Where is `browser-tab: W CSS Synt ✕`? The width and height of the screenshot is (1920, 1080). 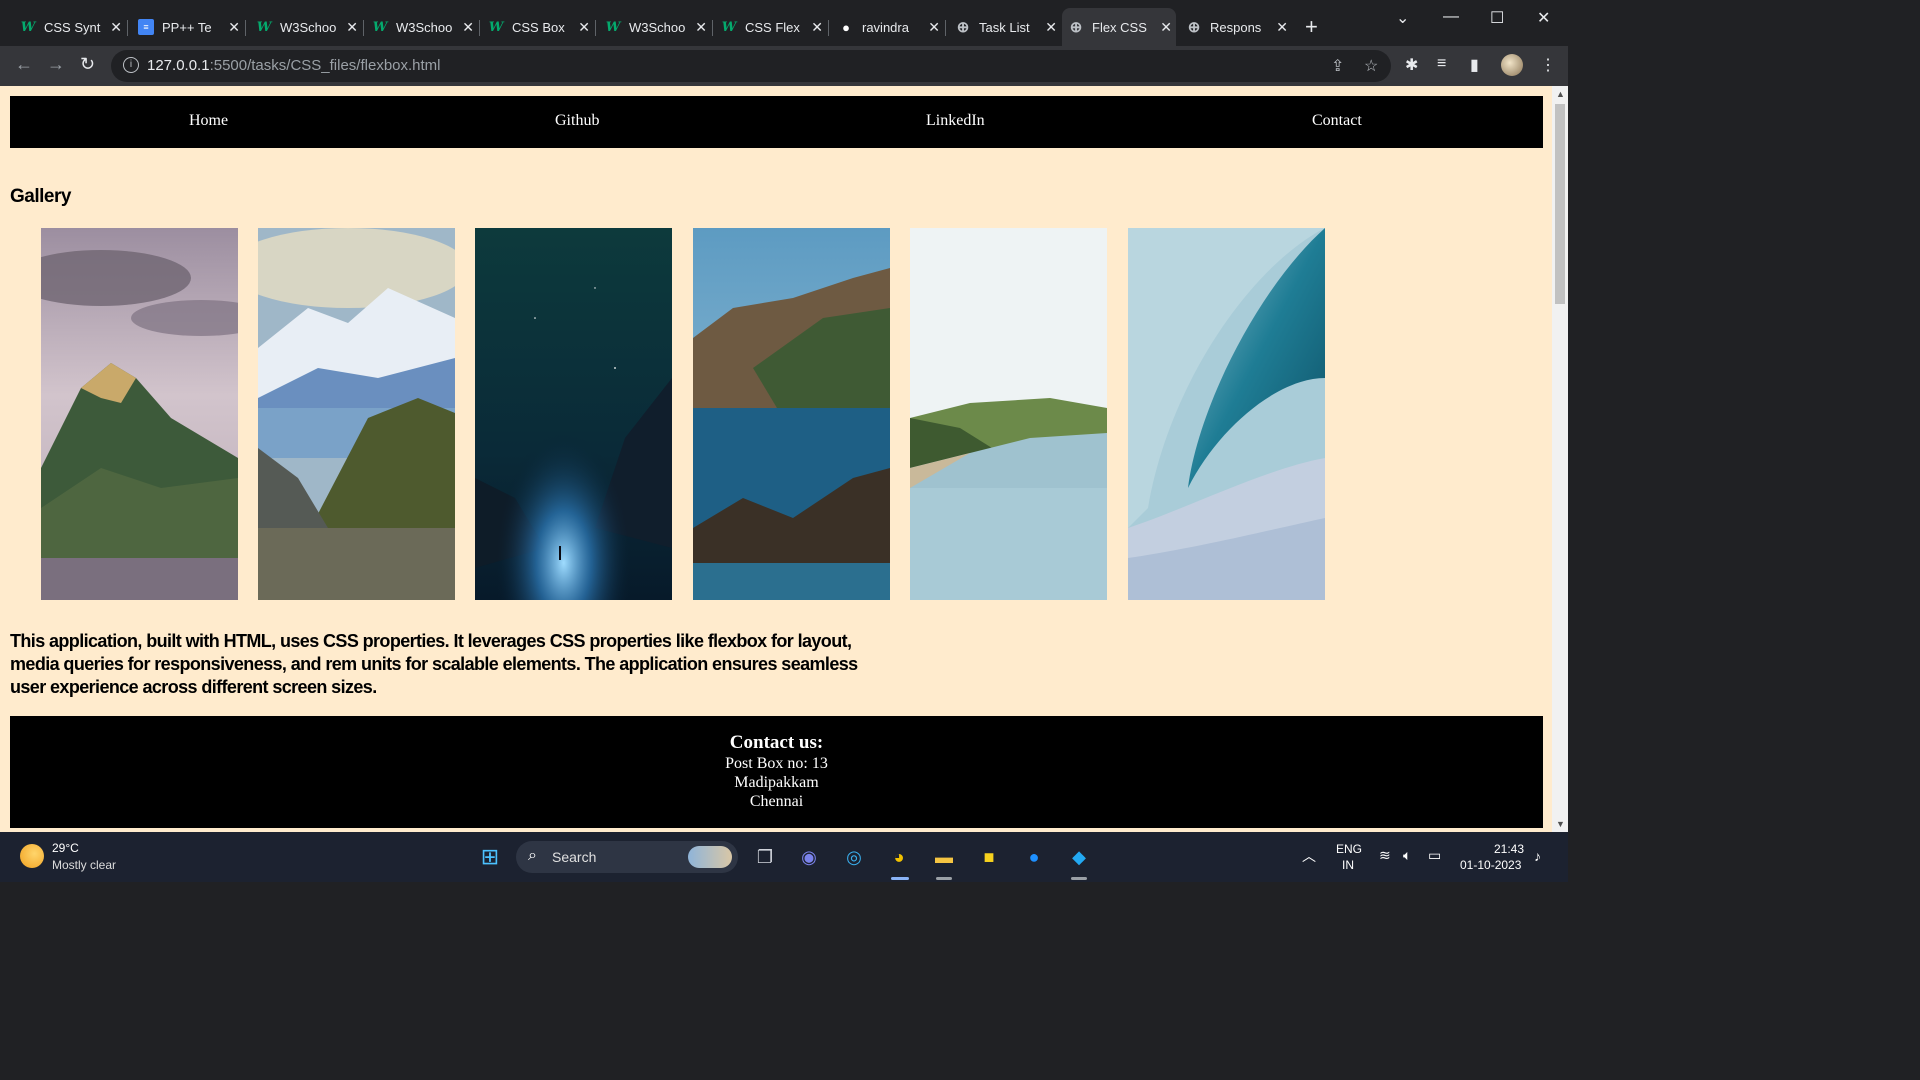
browser-tab: W CSS Synt ✕ is located at coordinates (71, 27).